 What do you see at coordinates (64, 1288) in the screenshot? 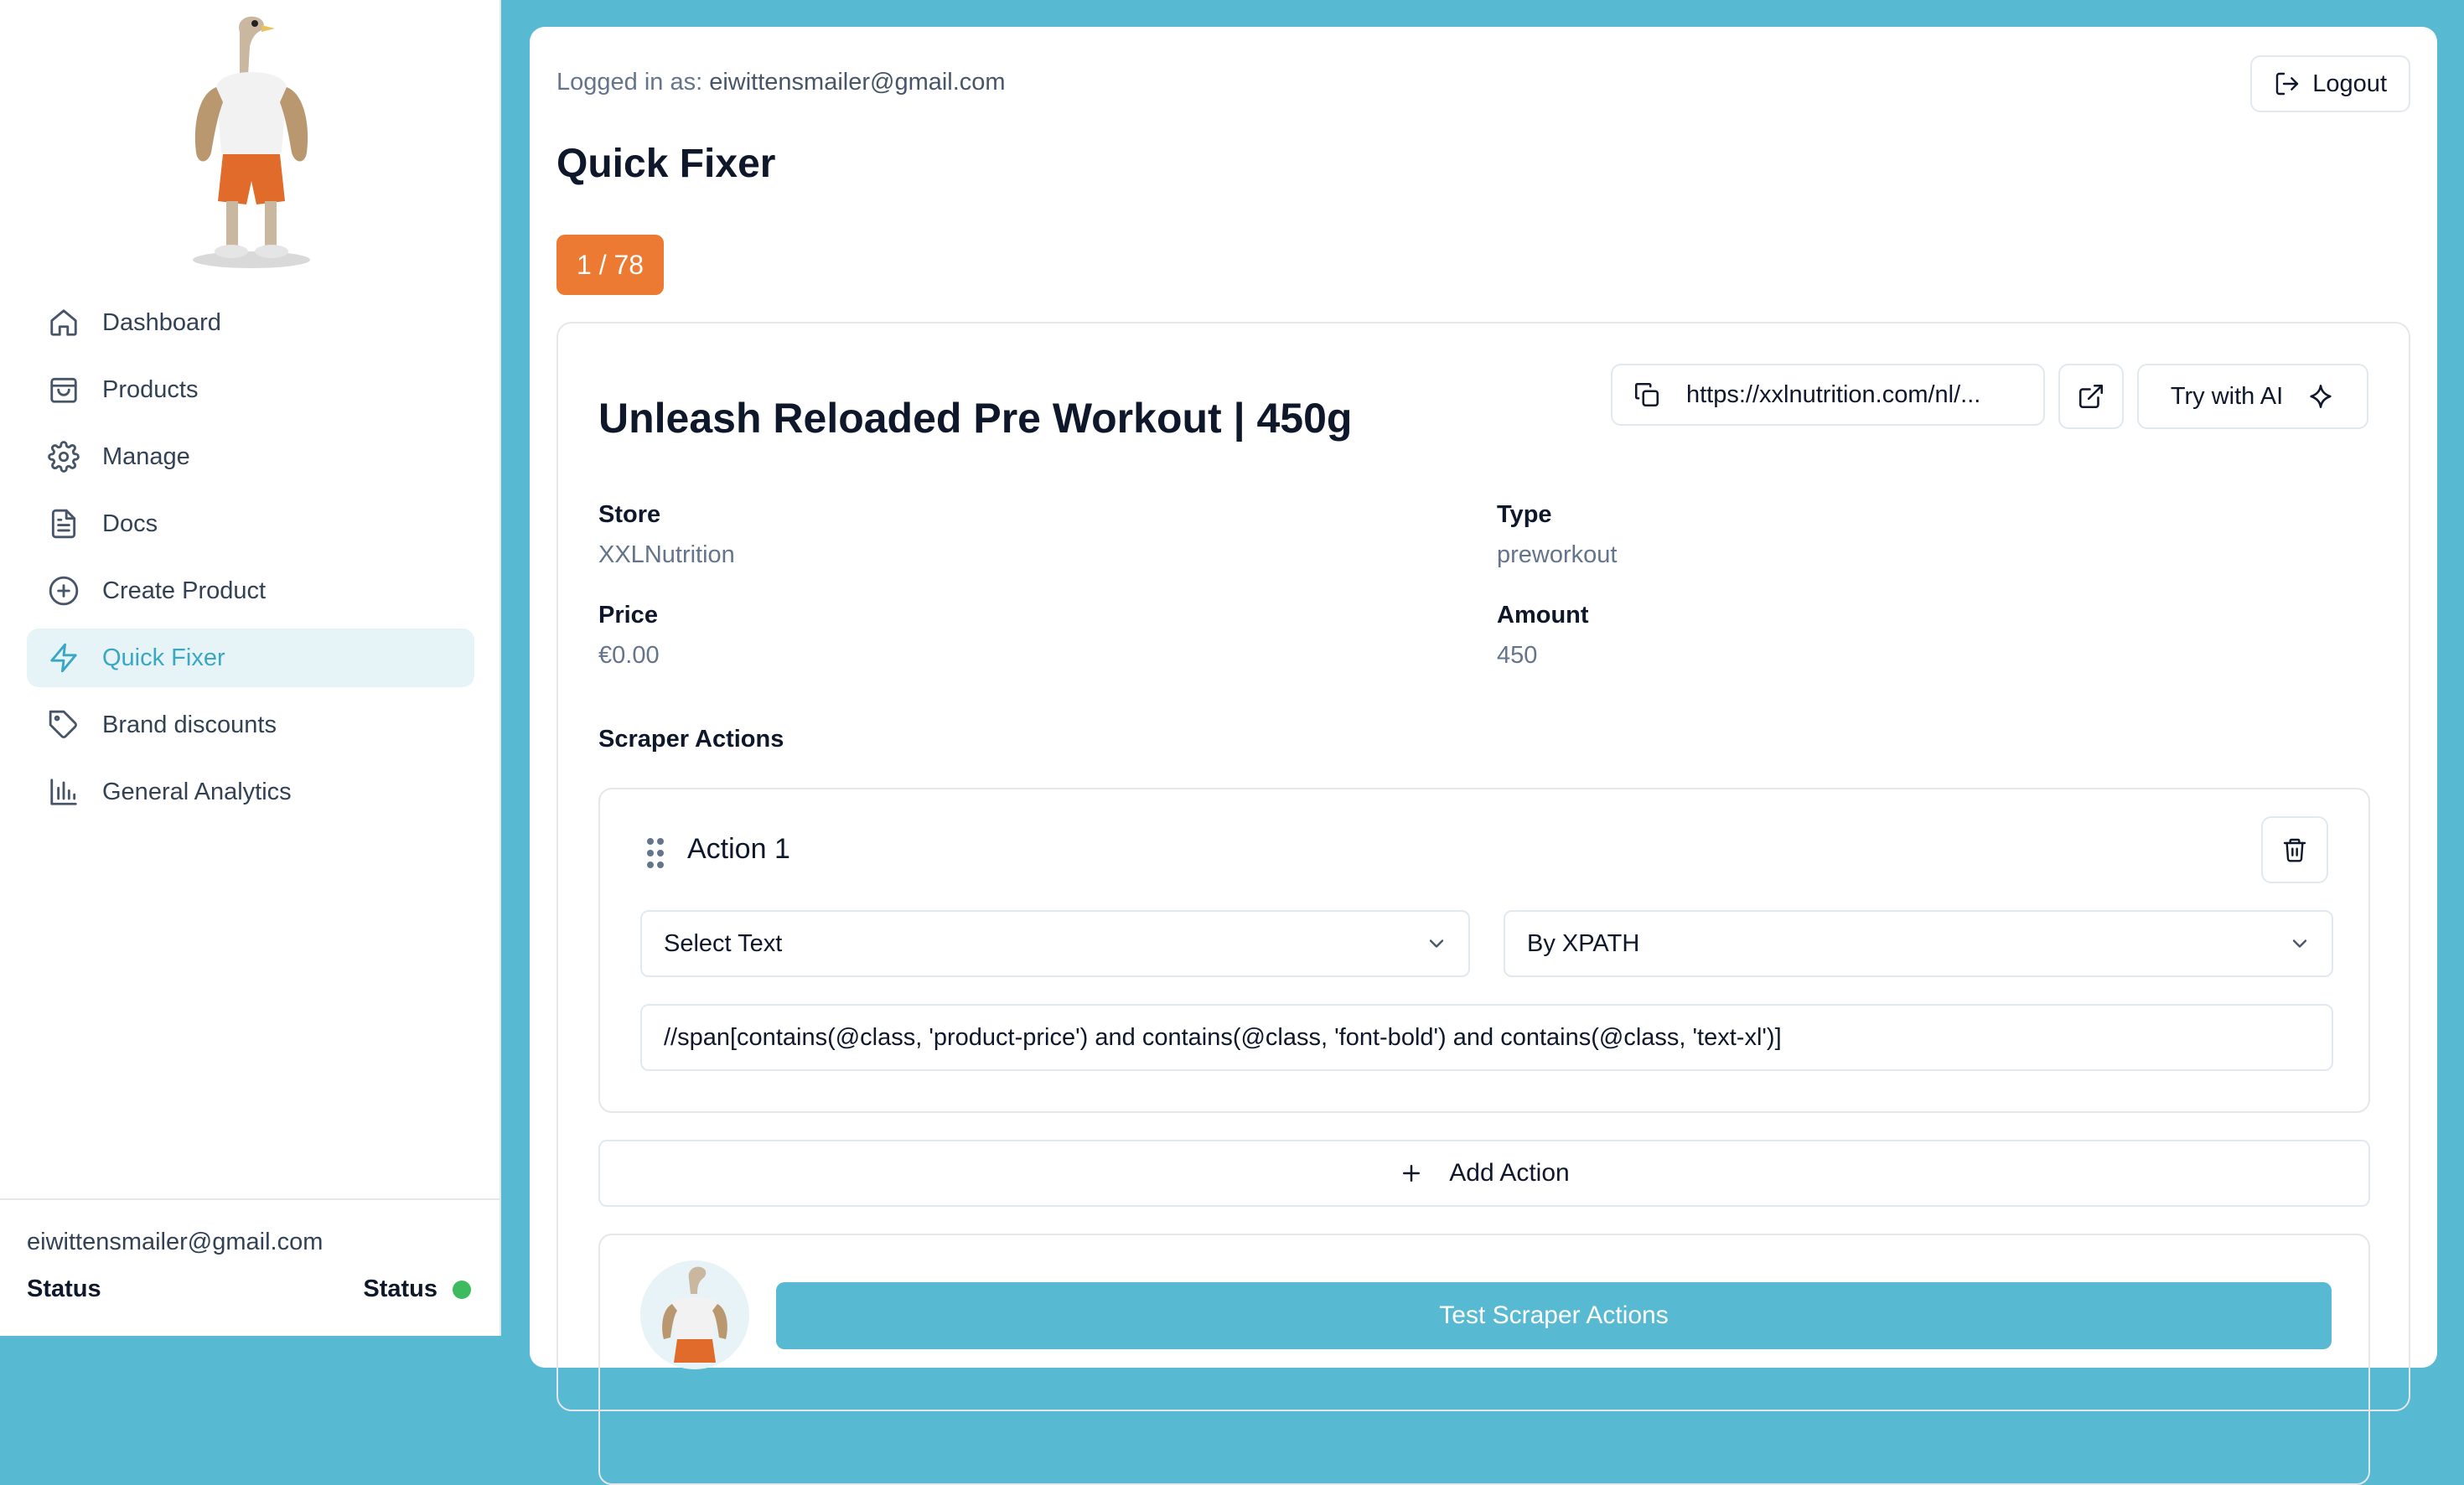
I see `status-label: Status` at bounding box center [64, 1288].